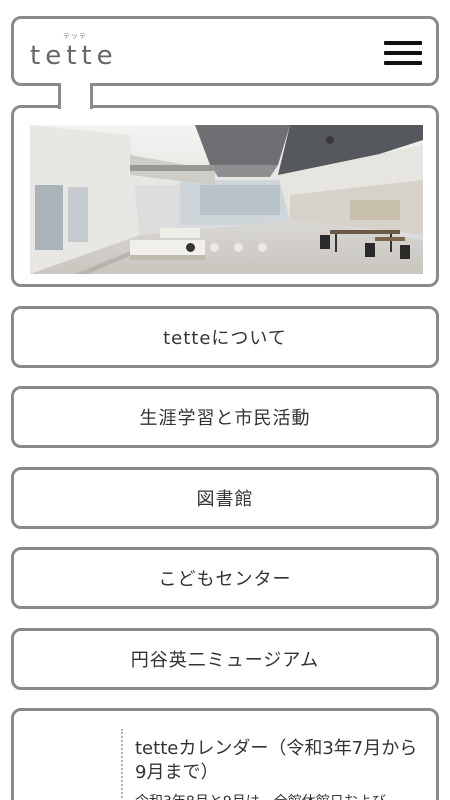  I want to click on menu-bar-top, so click(403, 43).